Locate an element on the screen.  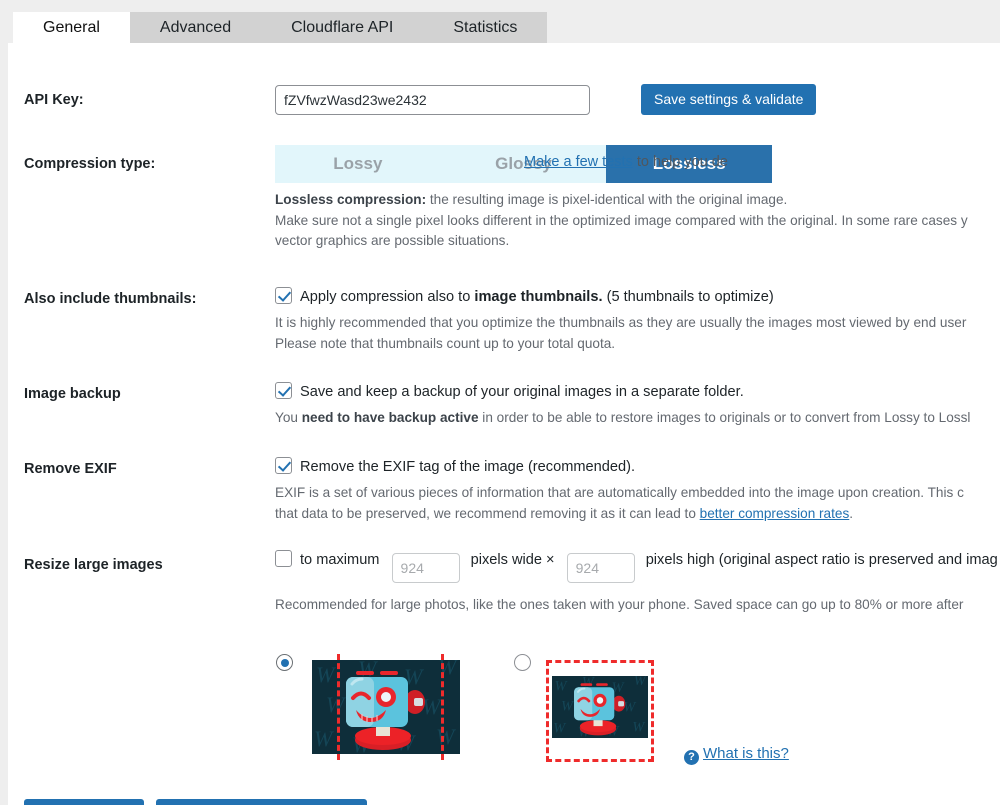
robot-image-large: WWW WWW WWW WW is located at coordinates (386, 707).